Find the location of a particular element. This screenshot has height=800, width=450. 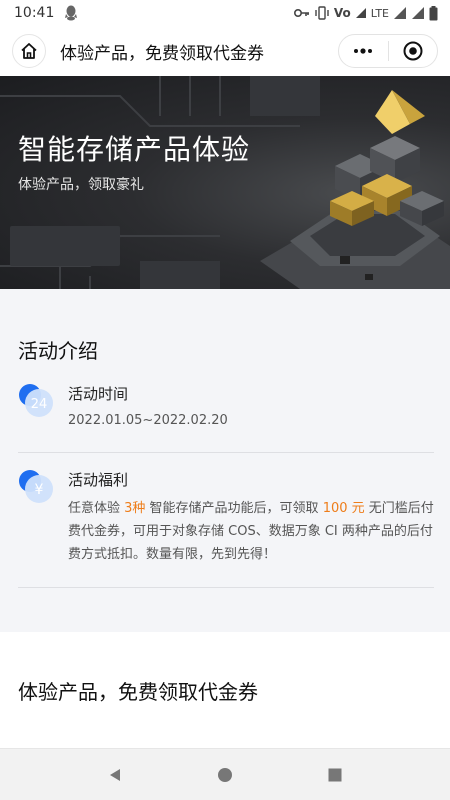

title-bar: 体验产品，免费领取代金券 is located at coordinates (225, 51).